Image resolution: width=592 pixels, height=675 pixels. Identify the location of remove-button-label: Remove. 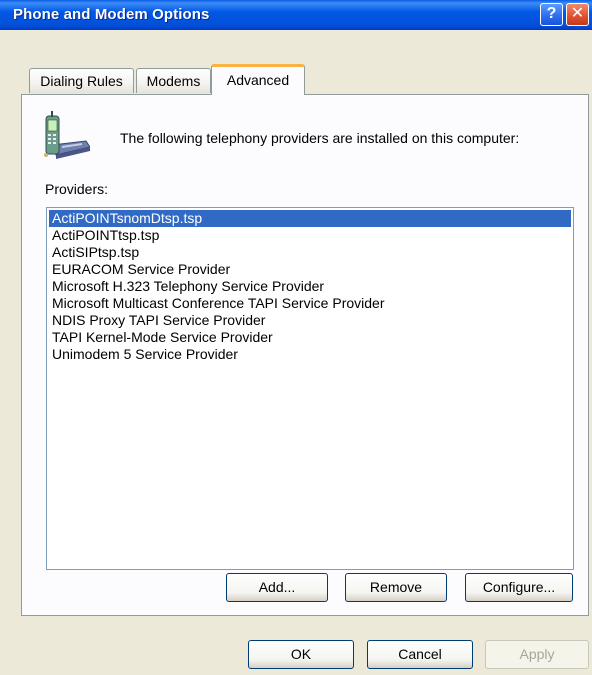
(396, 587).